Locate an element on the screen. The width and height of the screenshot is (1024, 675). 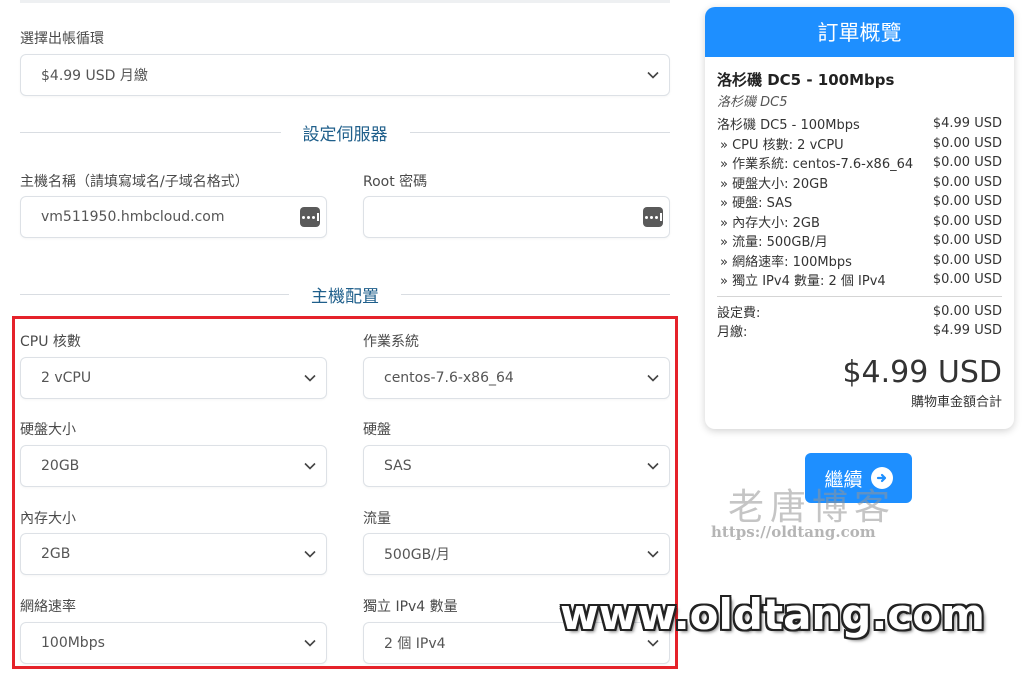
config-section-title: 主機配置 is located at coordinates (345, 296).